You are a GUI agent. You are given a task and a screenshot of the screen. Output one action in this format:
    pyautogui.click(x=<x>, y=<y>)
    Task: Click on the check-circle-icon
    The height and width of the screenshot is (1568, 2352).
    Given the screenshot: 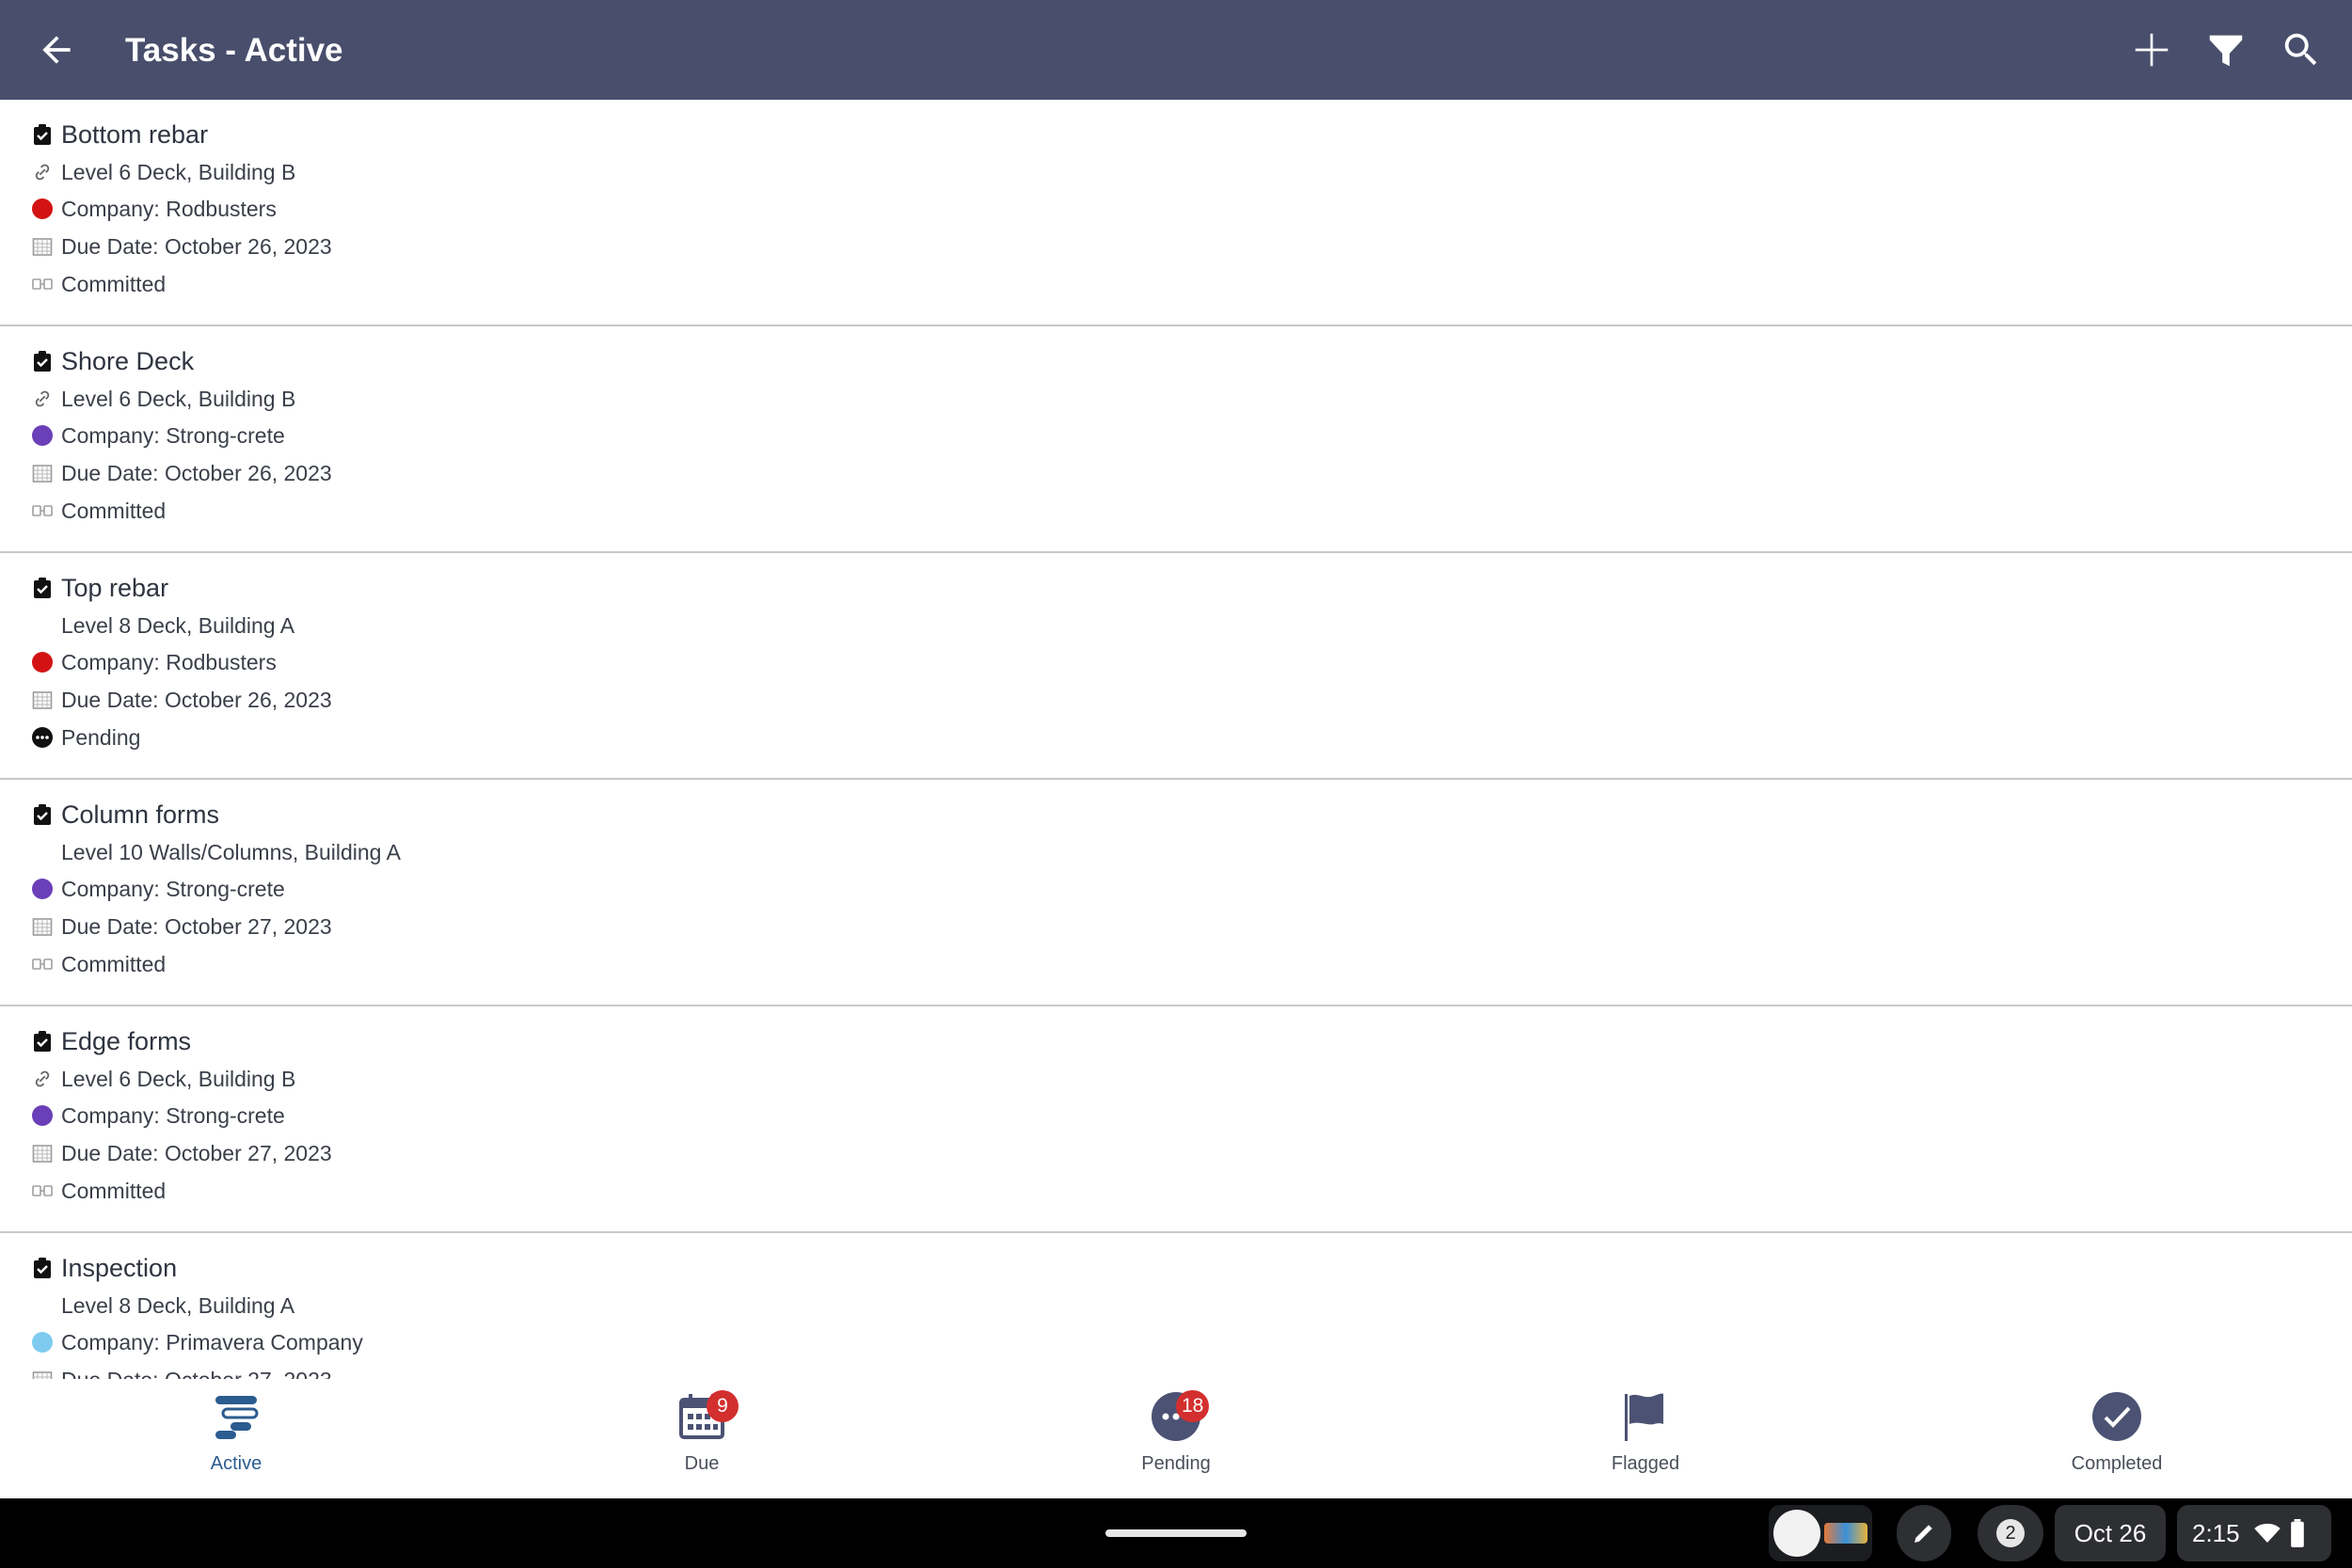 What is the action you would take?
    pyautogui.click(x=2116, y=1416)
    